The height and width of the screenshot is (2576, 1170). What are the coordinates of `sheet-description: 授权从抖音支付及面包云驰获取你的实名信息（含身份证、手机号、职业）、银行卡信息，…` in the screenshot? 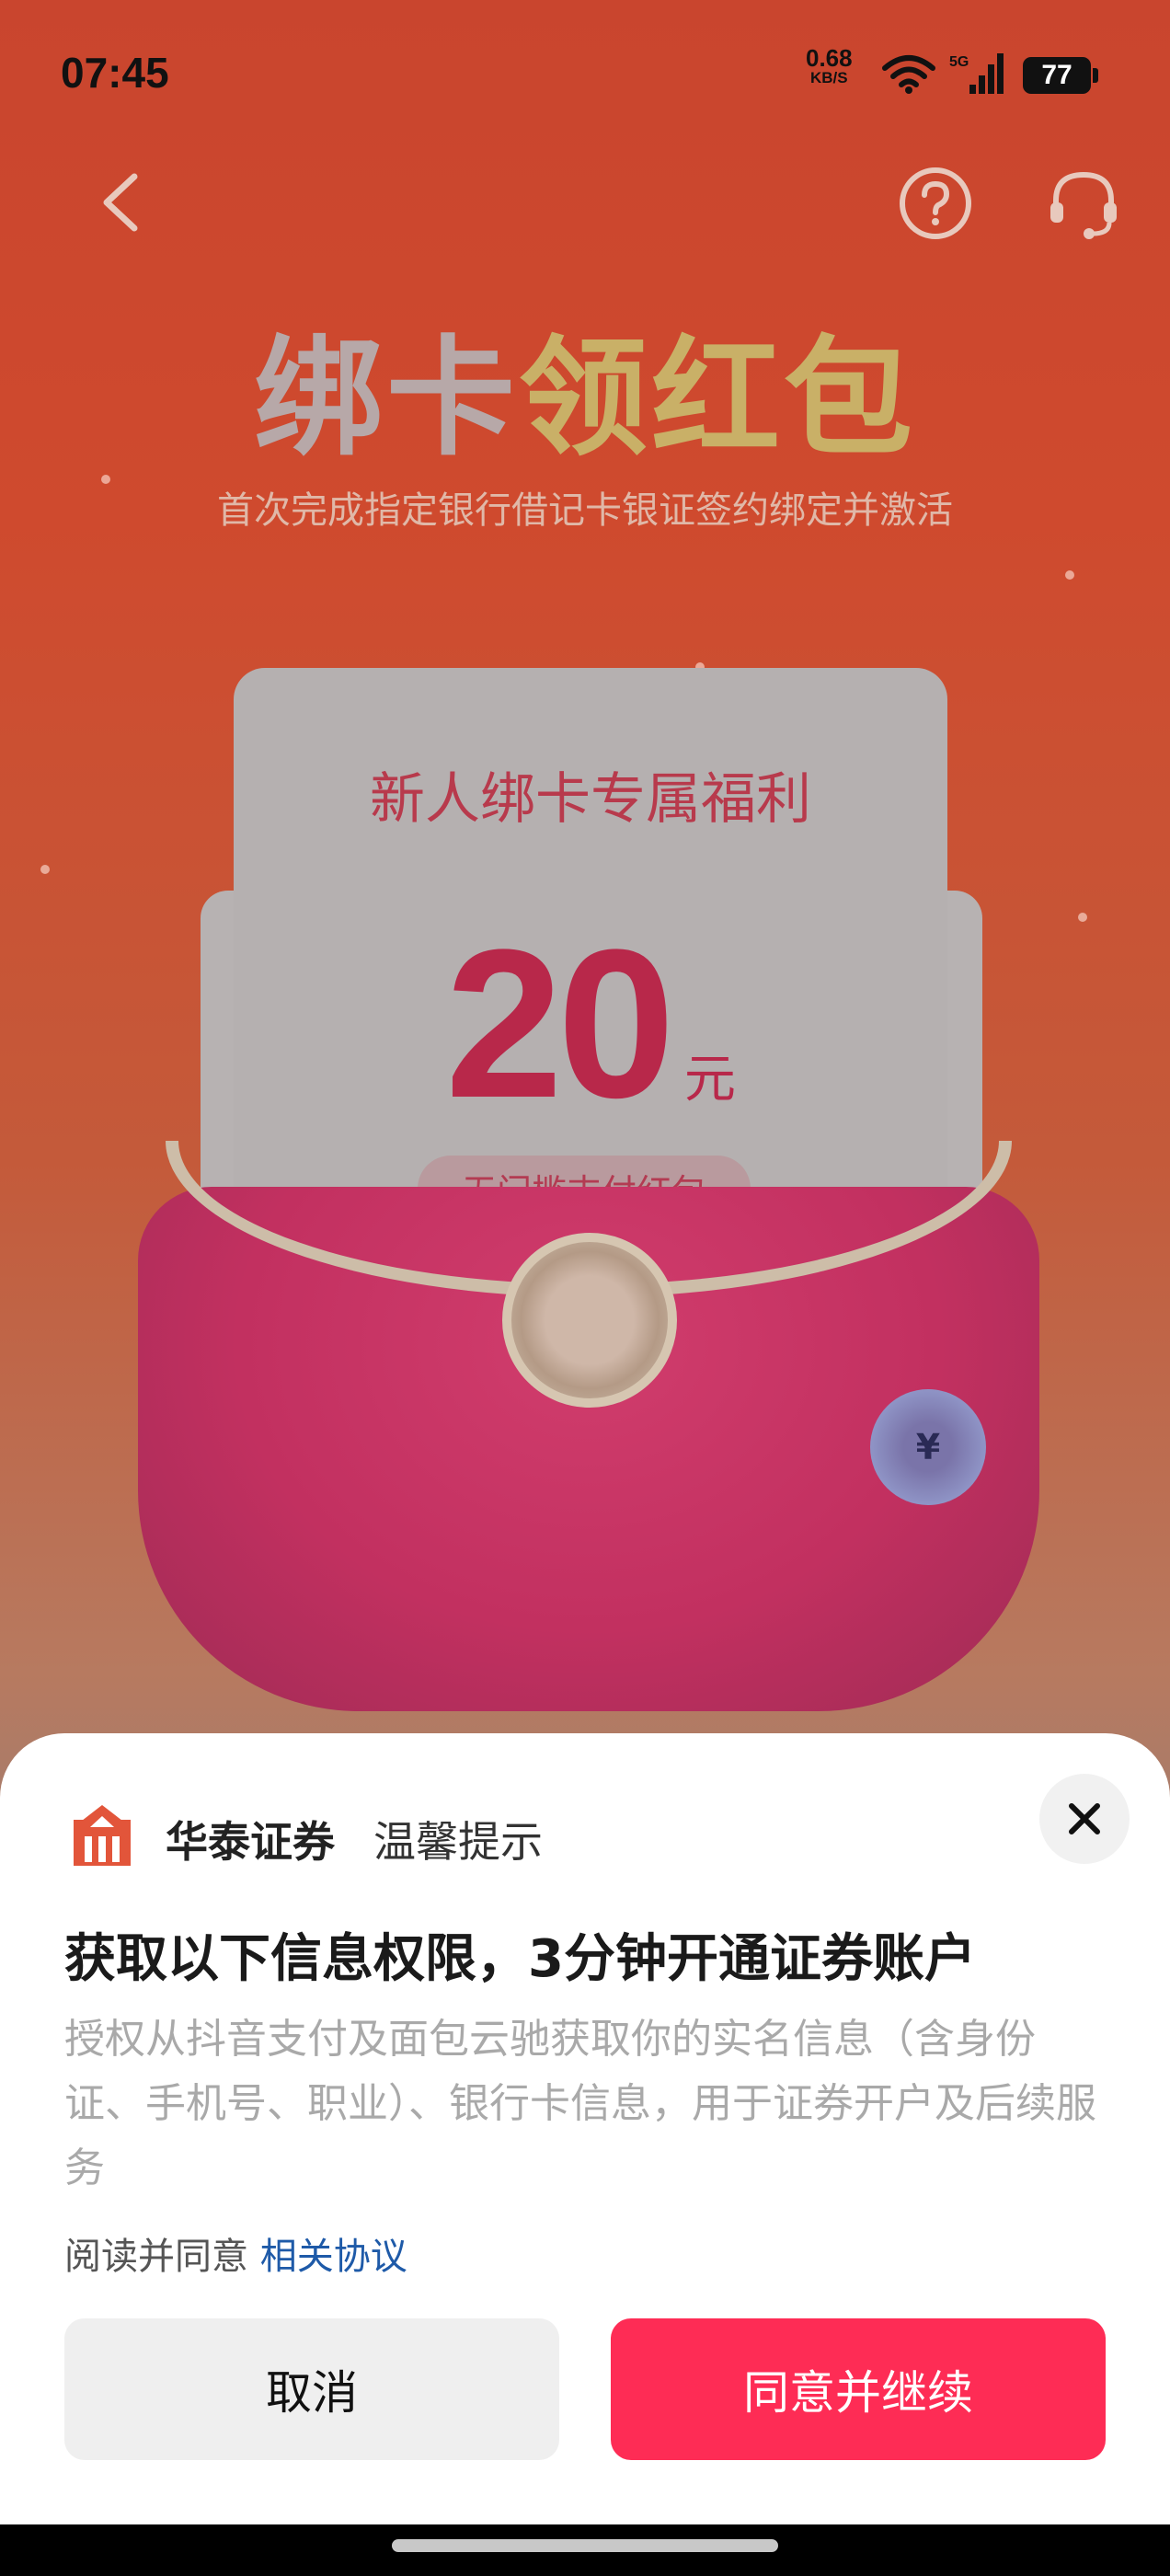 It's located at (580, 2103).